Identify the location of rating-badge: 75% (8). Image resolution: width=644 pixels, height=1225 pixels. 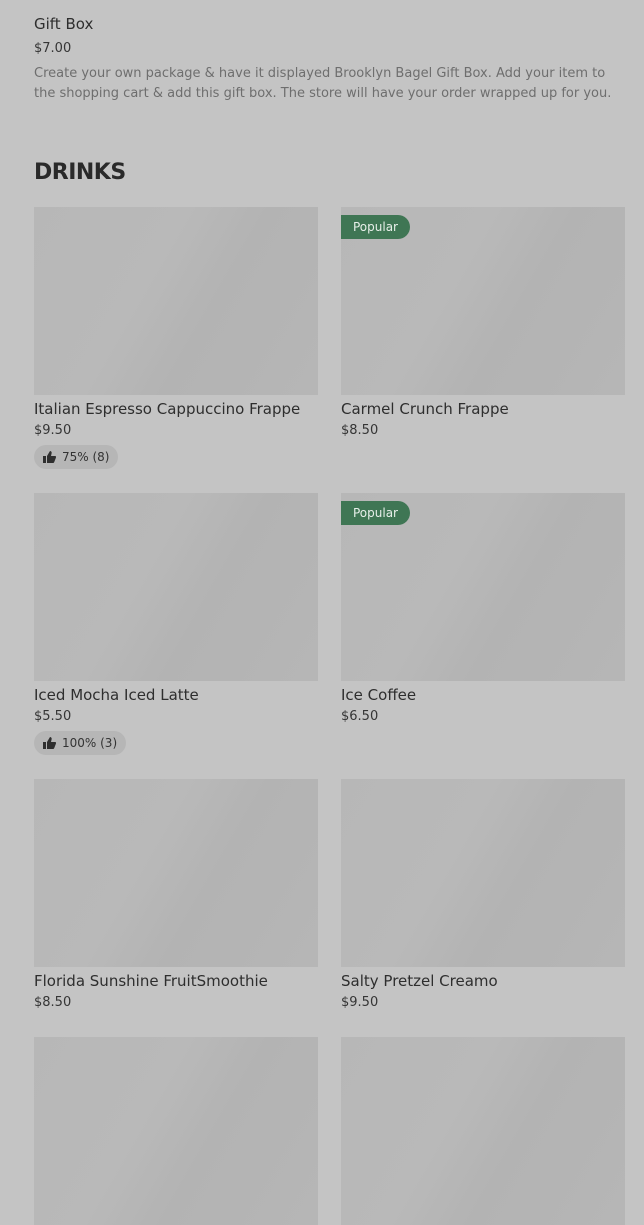
(76, 457).